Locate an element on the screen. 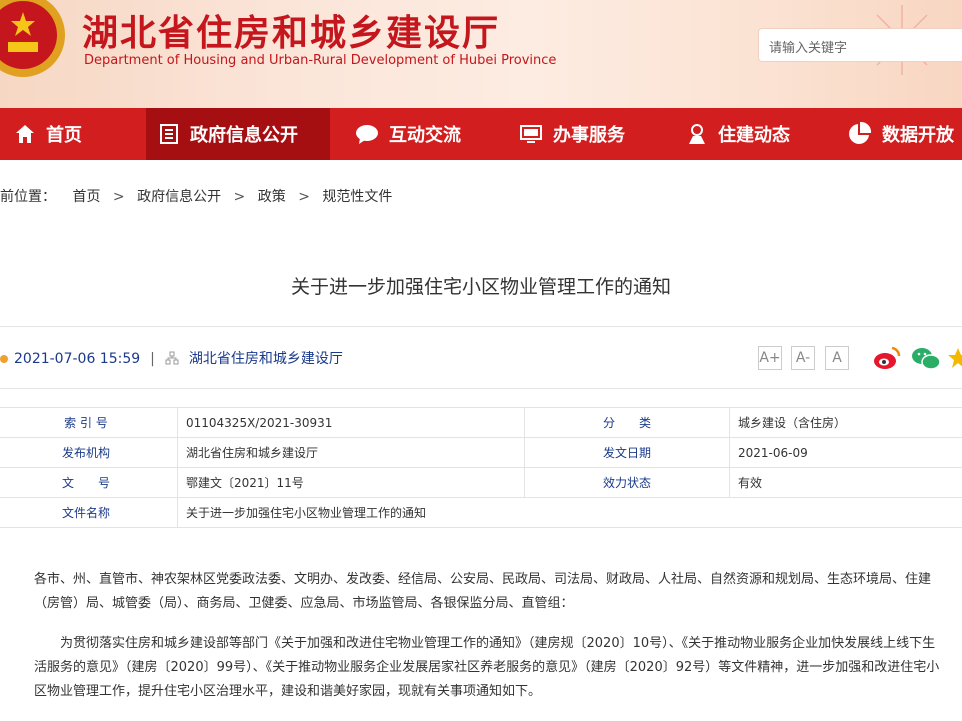  info-value: 有效 is located at coordinates (845, 482).